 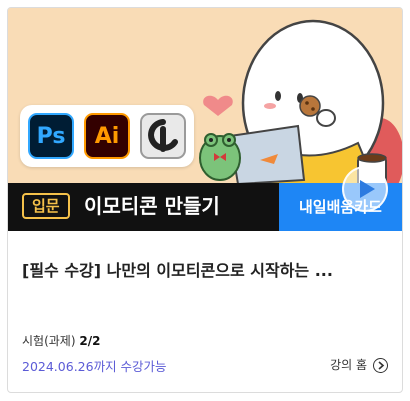 I want to click on illustrator-icon: Ai, so click(x=107, y=136).